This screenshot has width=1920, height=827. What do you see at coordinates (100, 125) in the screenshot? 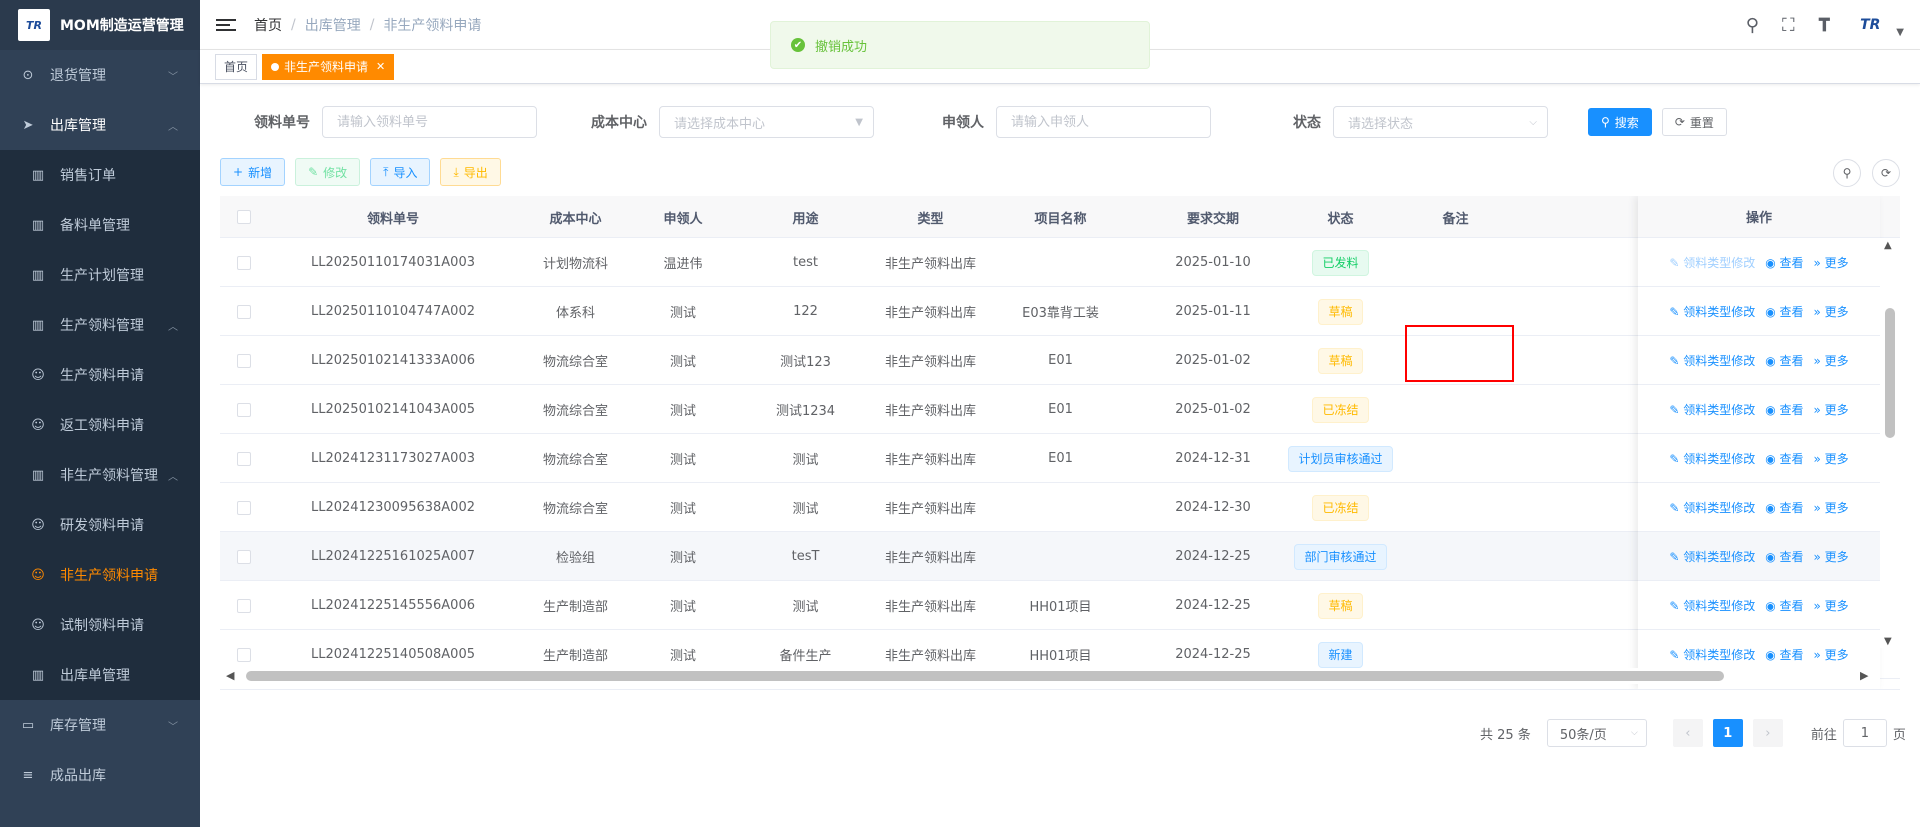
I see `sidebar-item-1: ➤ 出库管理 ︿` at bounding box center [100, 125].